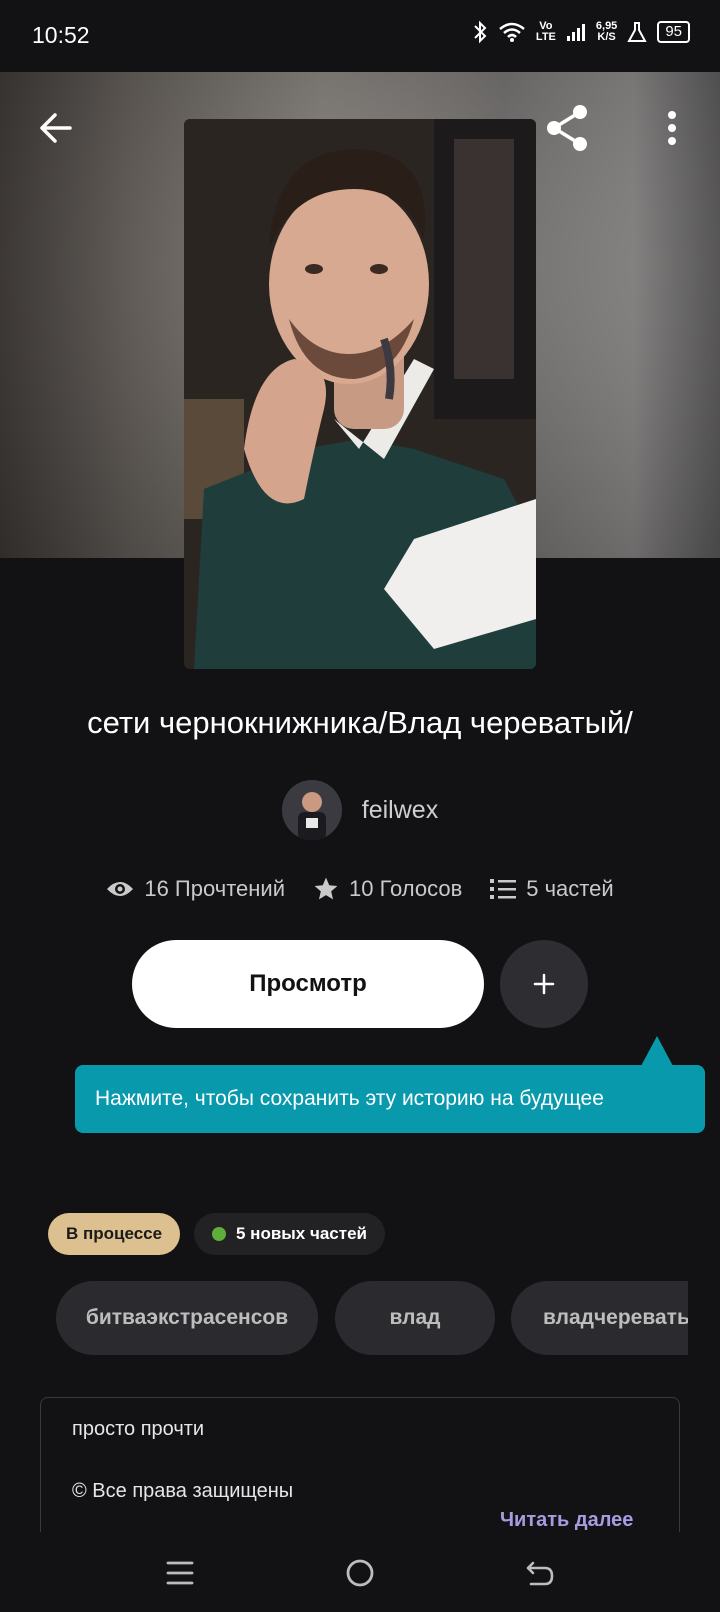 This screenshot has width=720, height=1612. What do you see at coordinates (575, 32) in the screenshot?
I see `signal-icon` at bounding box center [575, 32].